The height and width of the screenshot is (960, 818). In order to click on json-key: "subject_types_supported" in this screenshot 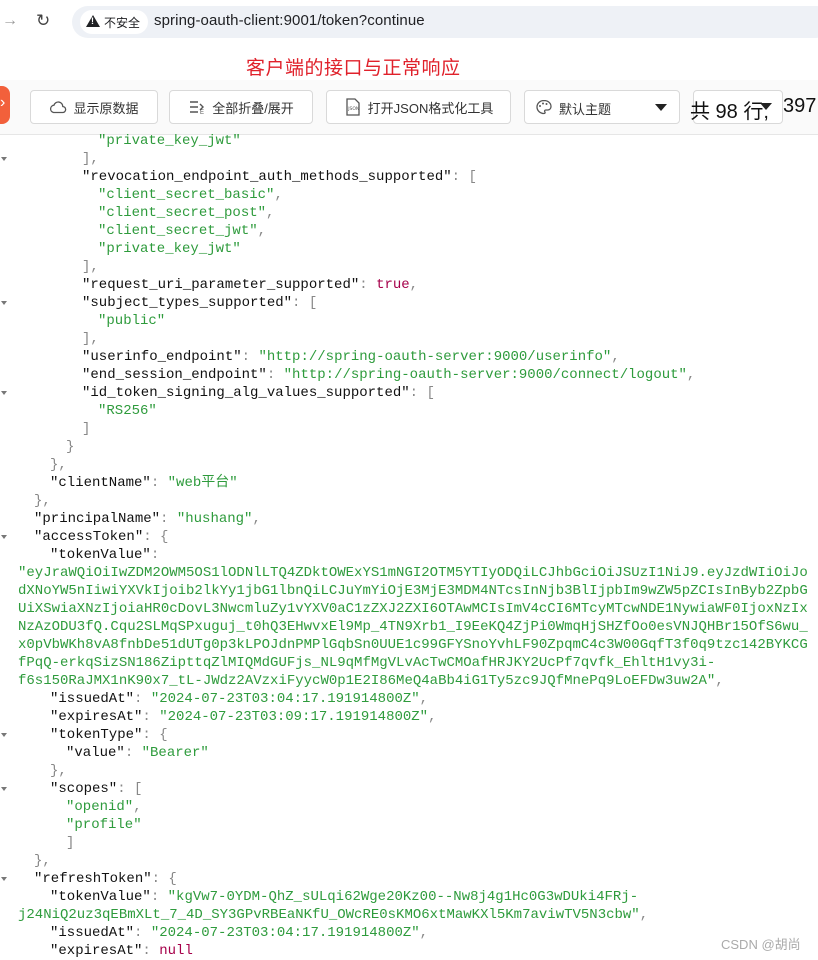, I will do `click(187, 303)`.